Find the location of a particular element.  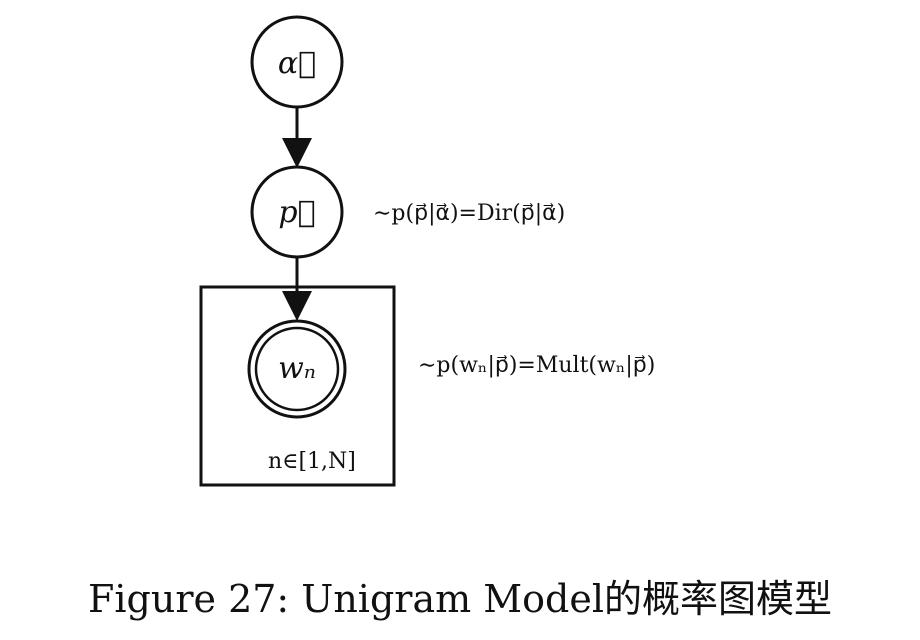

node-p: p⃗ is located at coordinates (297, 212).